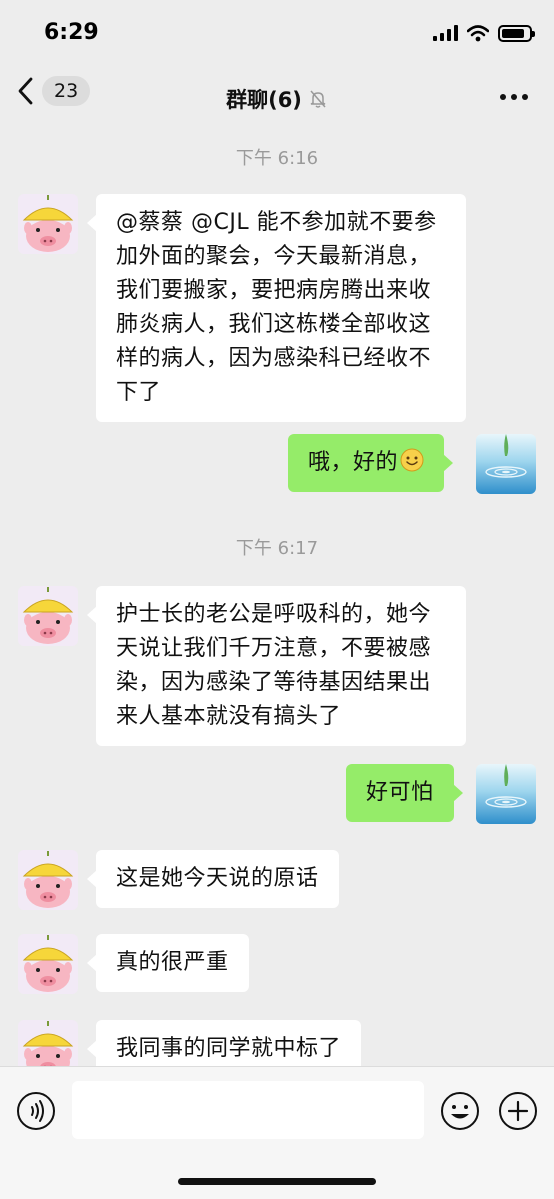 This screenshot has height=1199, width=554. Describe the element at coordinates (277, 32) in the screenshot. I see `status-bar: 6:29` at that location.